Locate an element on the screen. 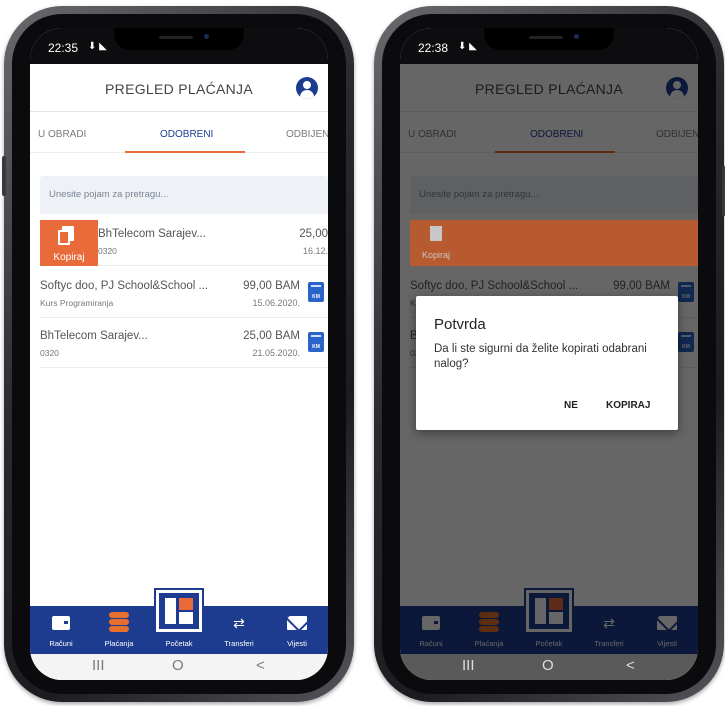 The image size is (725, 706). nav-transferi: ⇄ Transferi is located at coordinates (239, 630).